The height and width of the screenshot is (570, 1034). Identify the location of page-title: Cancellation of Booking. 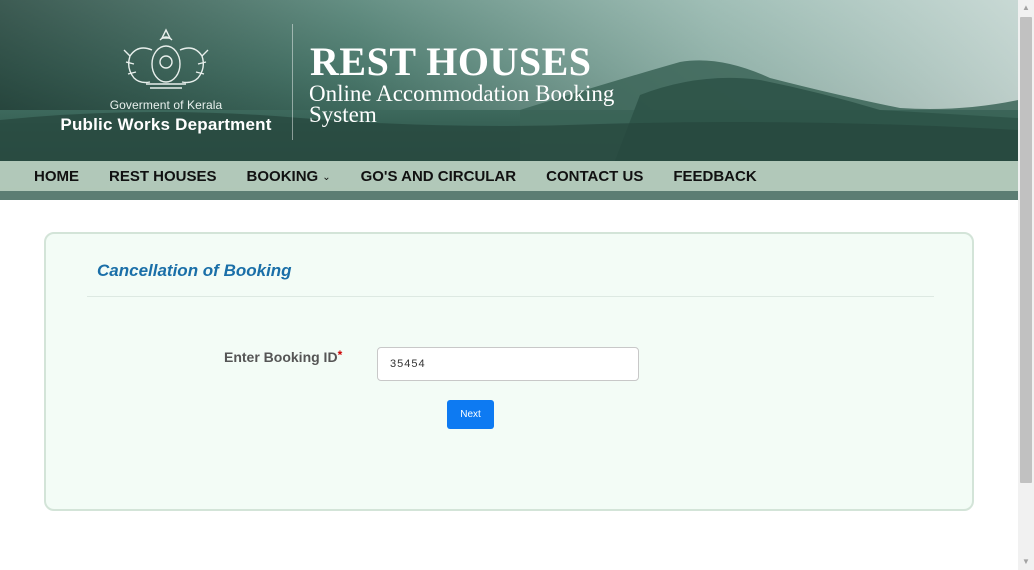
(194, 270).